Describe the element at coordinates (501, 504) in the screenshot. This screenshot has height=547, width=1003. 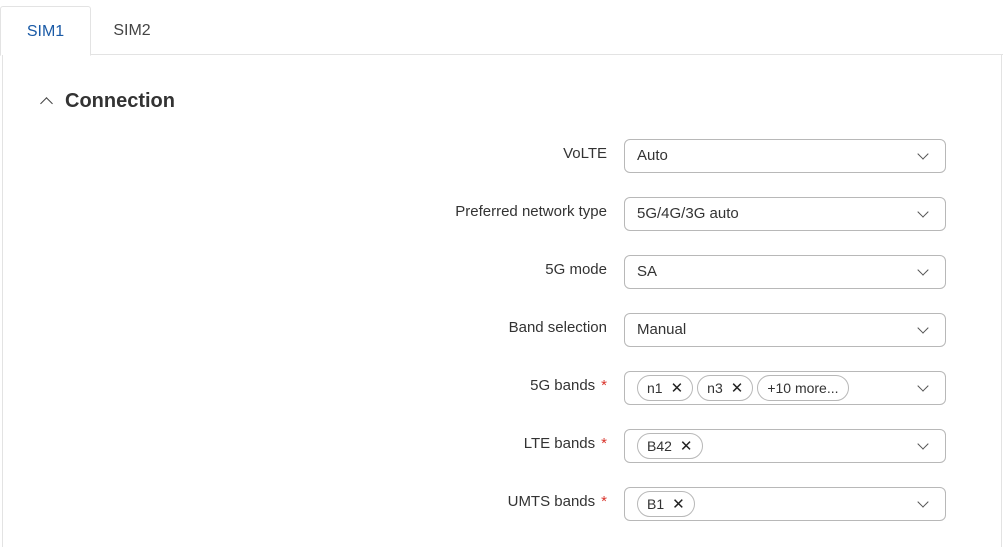
I see `umts-bands-row: UMTS bands * B1 ✕` at that location.